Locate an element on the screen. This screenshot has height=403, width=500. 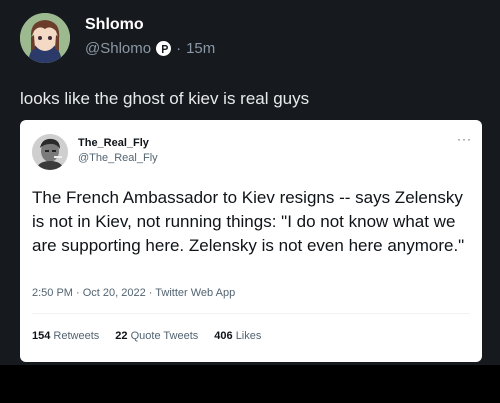
quotes-count: 22 is located at coordinates (121, 336).